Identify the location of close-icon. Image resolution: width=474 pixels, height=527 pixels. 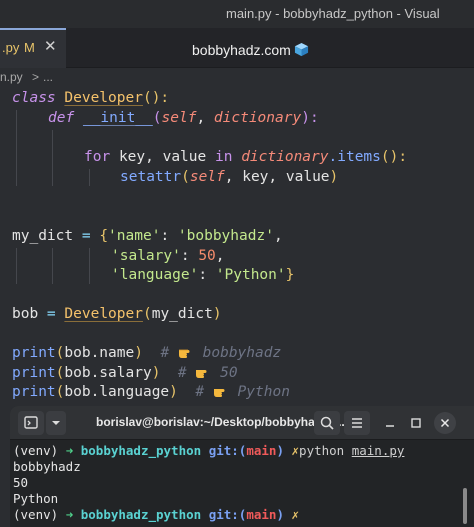
(445, 423).